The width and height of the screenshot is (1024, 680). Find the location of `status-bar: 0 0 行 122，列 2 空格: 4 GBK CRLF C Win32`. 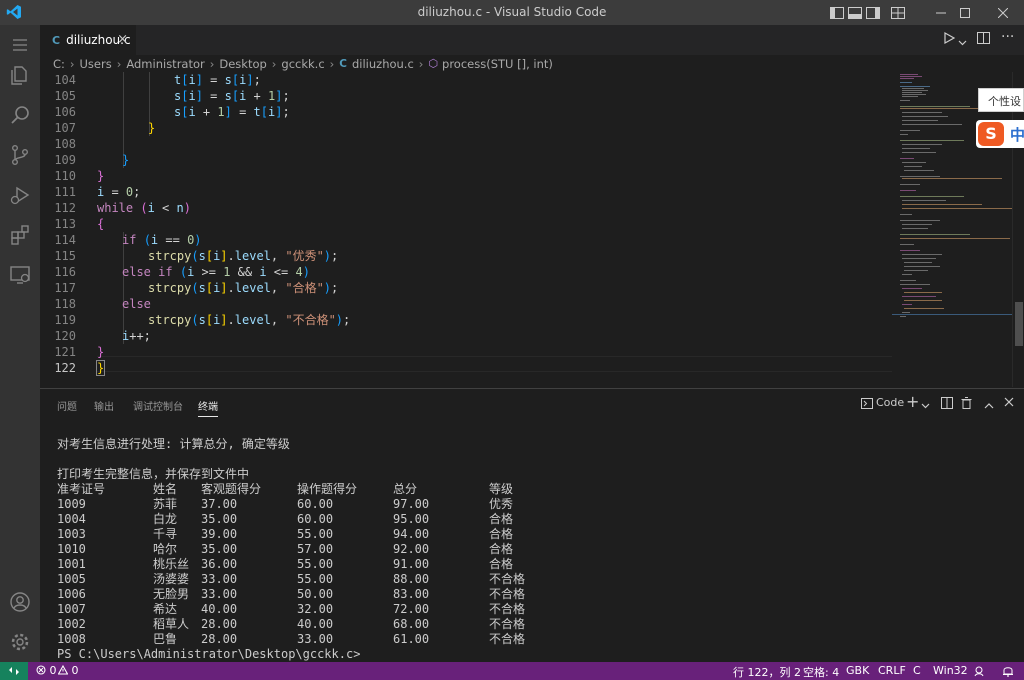

status-bar: 0 0 行 122，列 2 空格: 4 GBK CRLF C Win32 is located at coordinates (512, 671).